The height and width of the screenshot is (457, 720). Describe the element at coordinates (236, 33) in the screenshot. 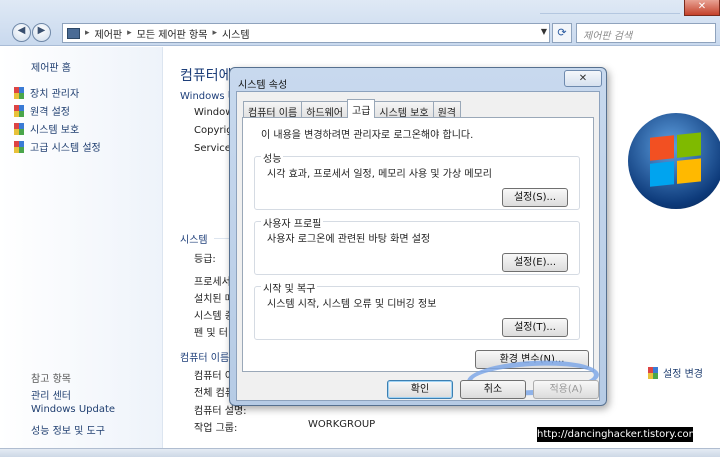

I see `breadcrumb-system: 시스템` at that location.